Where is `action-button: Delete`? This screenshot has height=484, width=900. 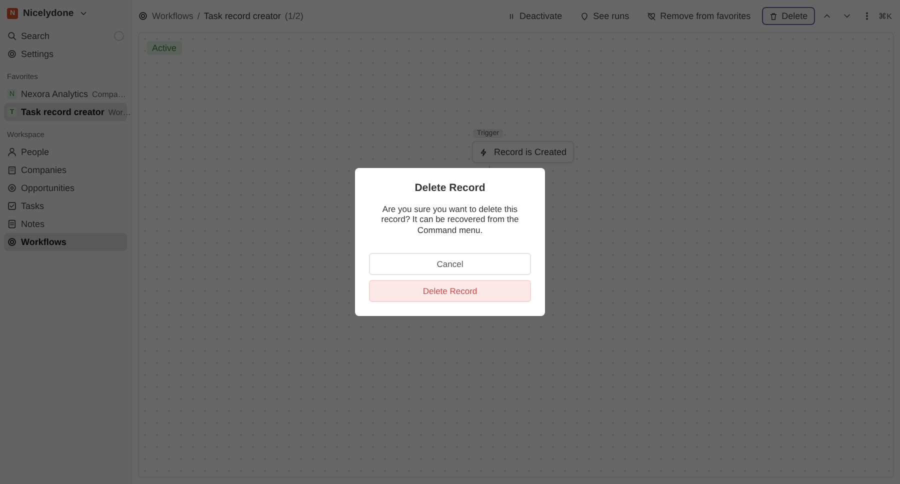
action-button: Delete is located at coordinates (788, 16).